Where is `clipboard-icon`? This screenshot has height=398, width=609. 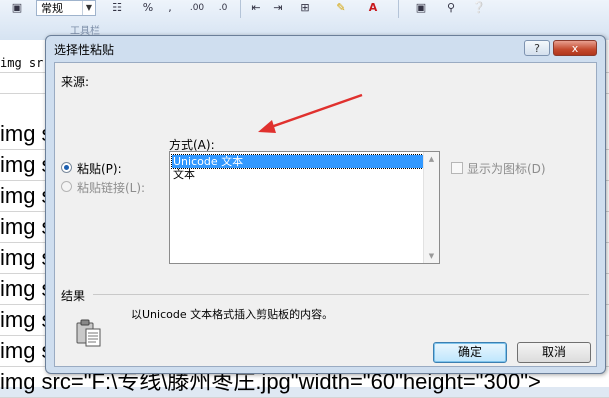 clipboard-icon is located at coordinates (88, 333).